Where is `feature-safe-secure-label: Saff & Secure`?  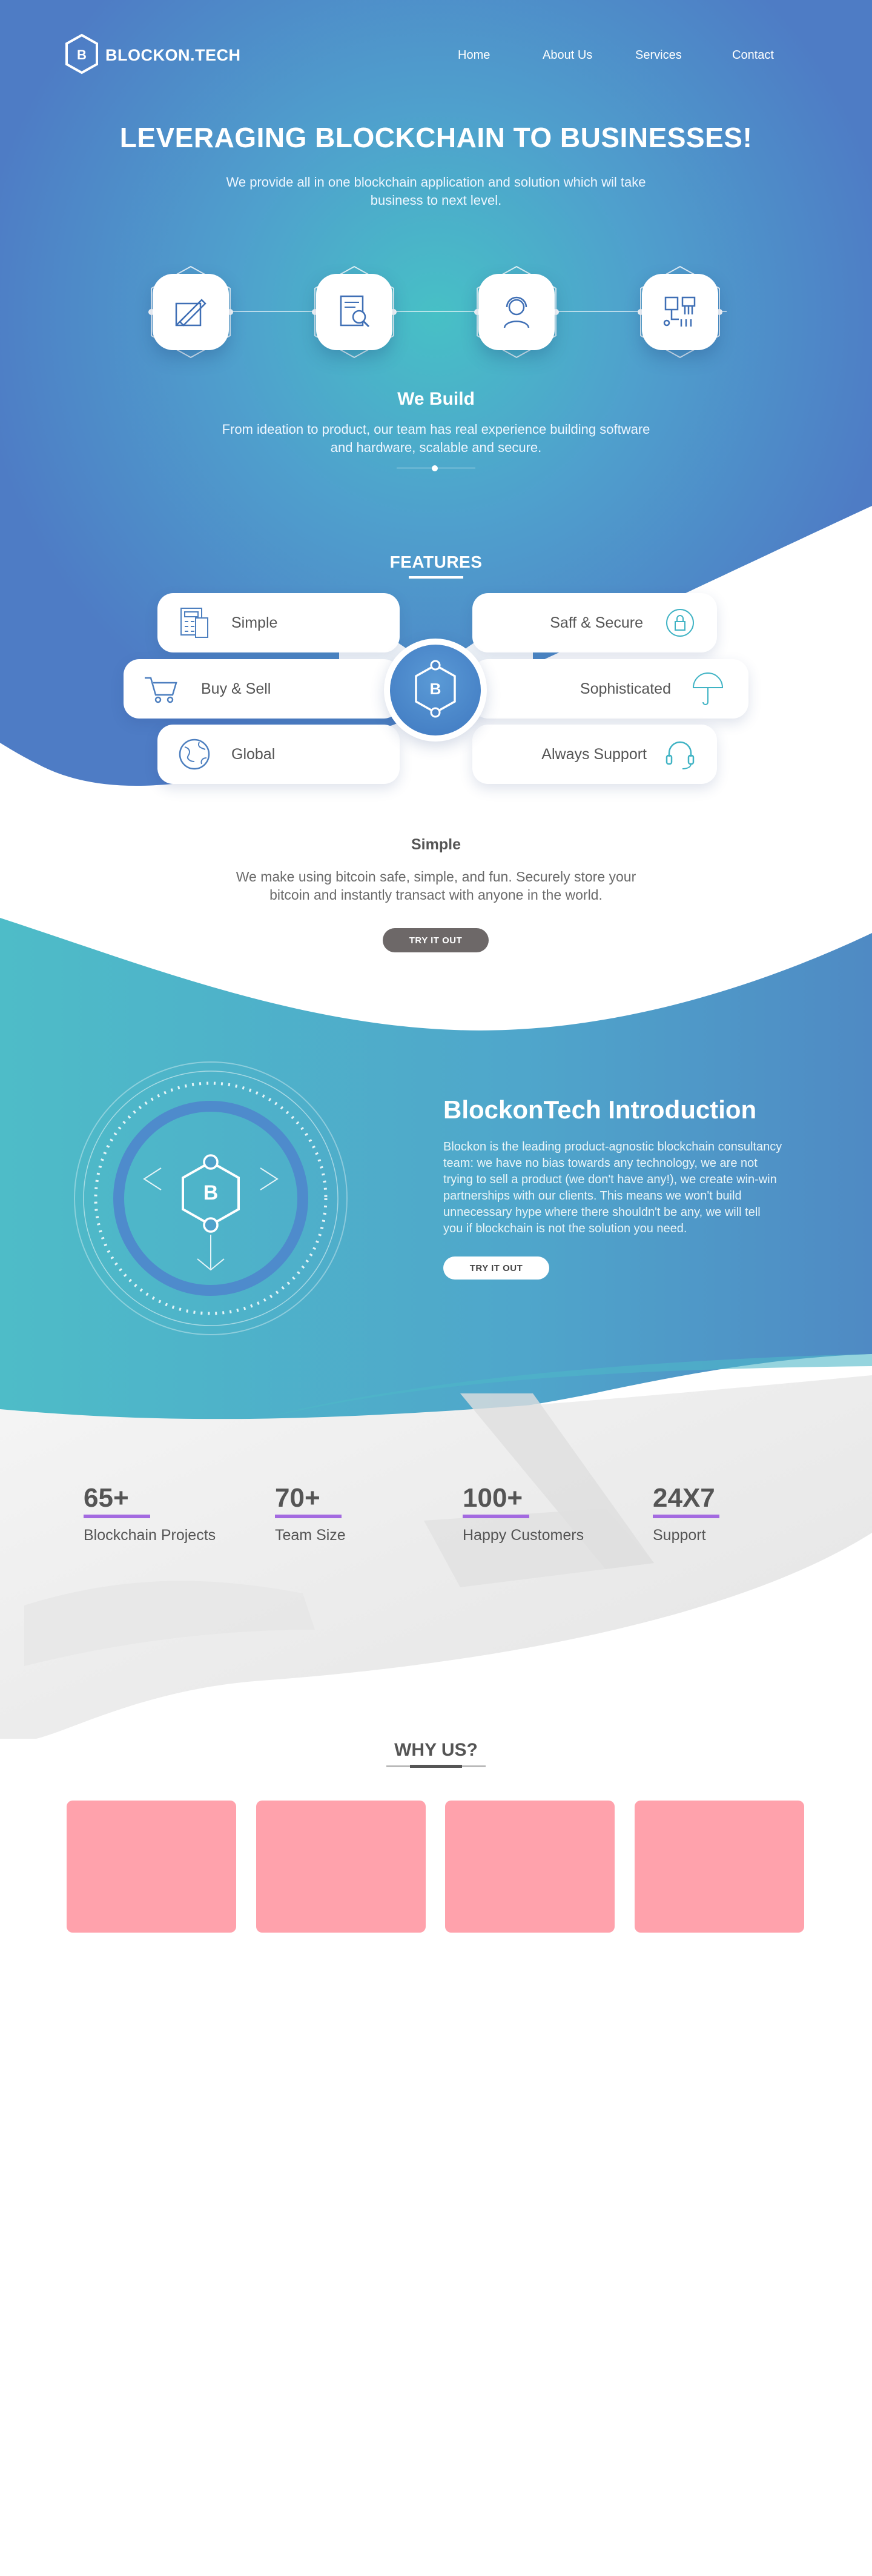 feature-safe-secure-label: Saff & Secure is located at coordinates (596, 622).